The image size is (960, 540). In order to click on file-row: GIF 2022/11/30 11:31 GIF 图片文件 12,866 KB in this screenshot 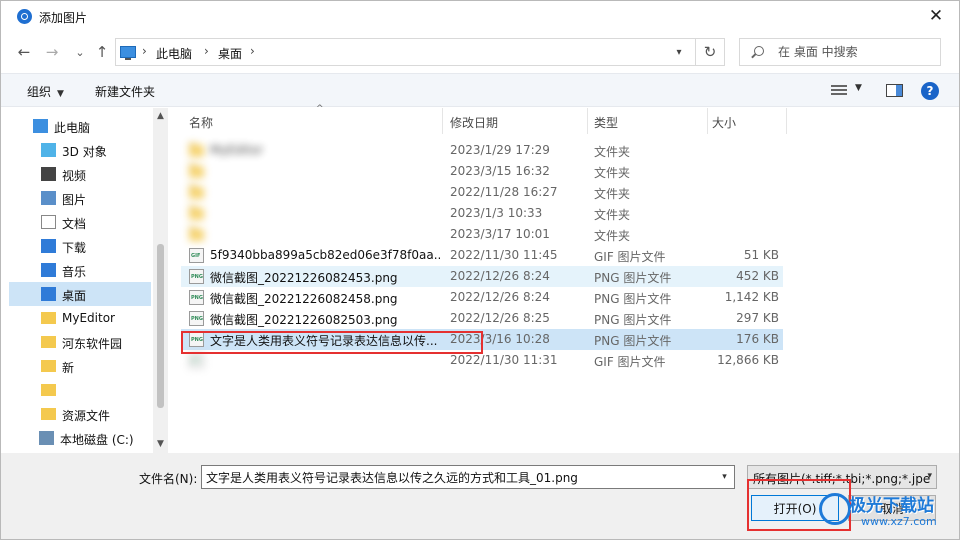, I will do `click(482, 360)`.